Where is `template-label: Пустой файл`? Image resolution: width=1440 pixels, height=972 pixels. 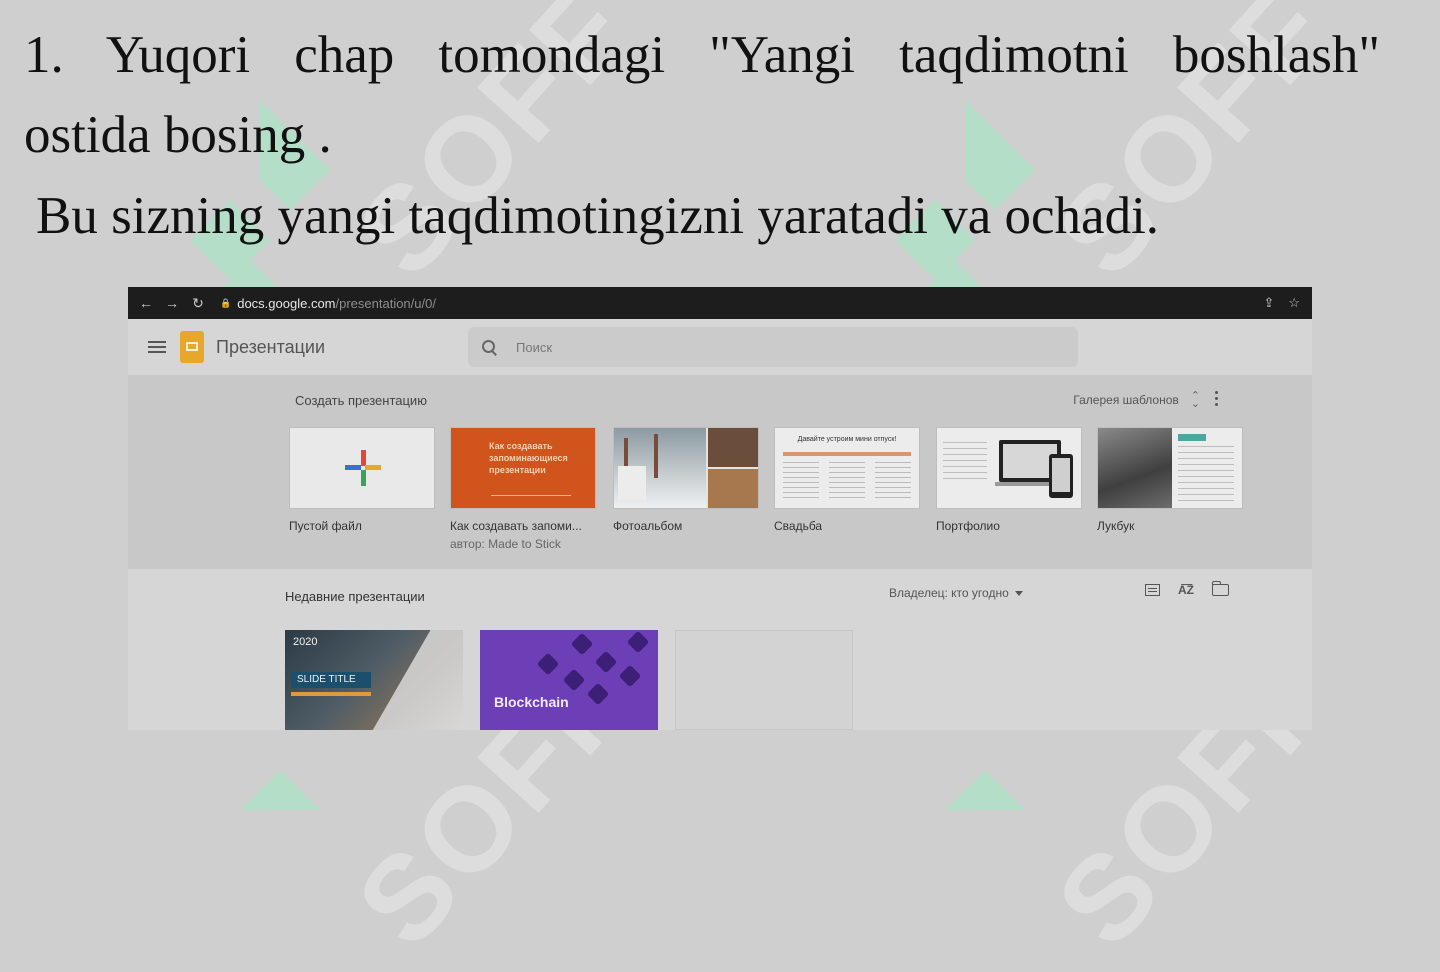
template-label: Пустой файл is located at coordinates (325, 526).